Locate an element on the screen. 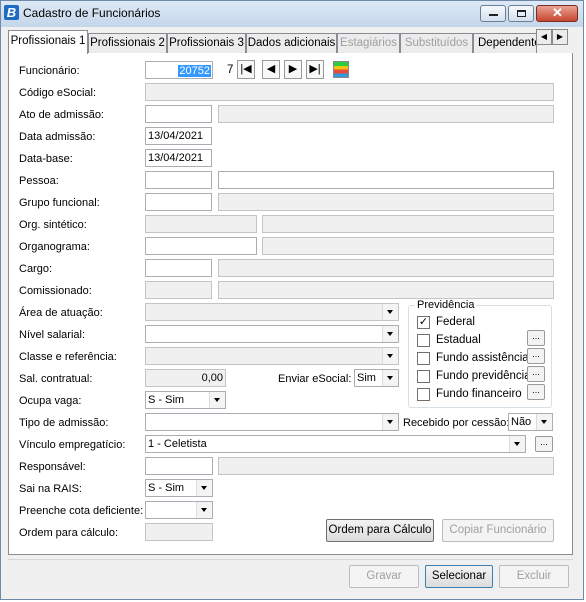 The image size is (586, 602). cargo-input is located at coordinates (178, 268).